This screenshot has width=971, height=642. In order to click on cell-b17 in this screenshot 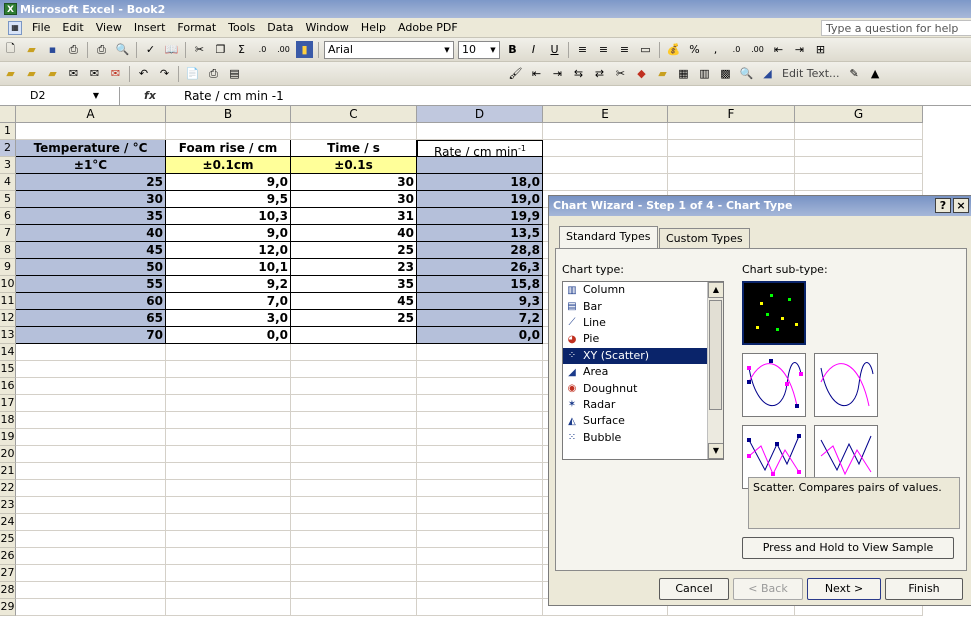, I will do `click(228, 403)`.